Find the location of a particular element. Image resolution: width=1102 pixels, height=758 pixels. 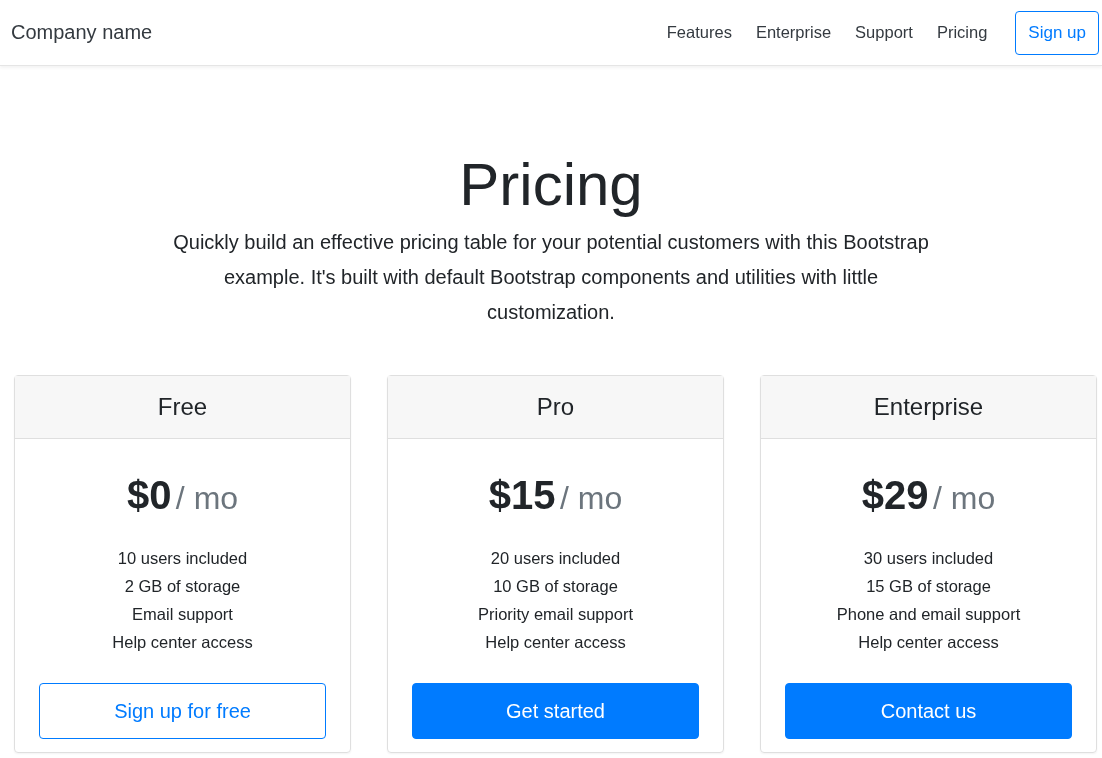

feature-item: 10 users included is located at coordinates (182, 558).